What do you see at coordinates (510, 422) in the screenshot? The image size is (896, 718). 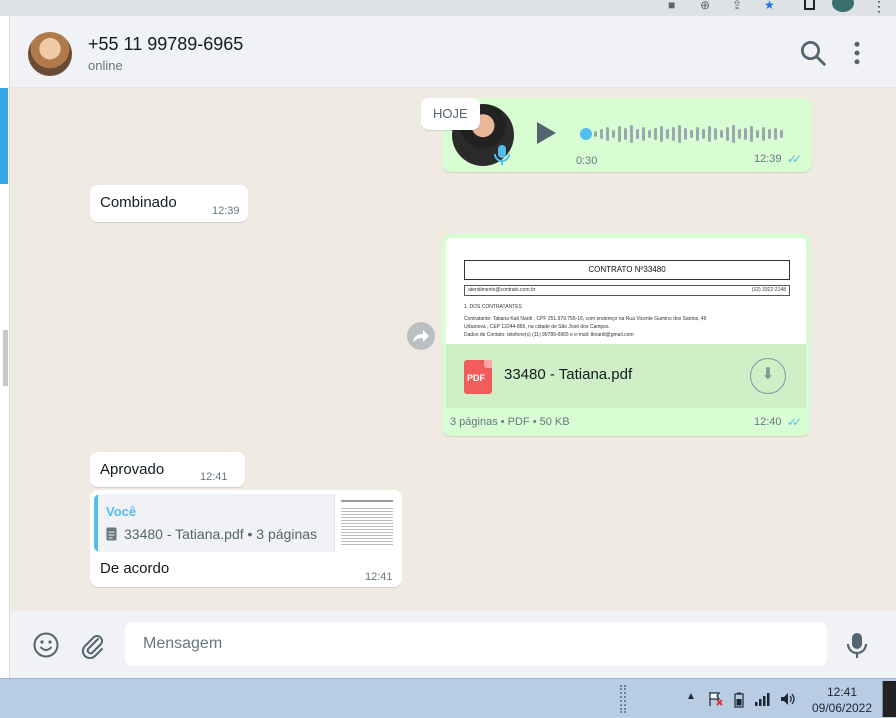 I see `document-meta: 3 páginas • PDF • 50 KB` at bounding box center [510, 422].